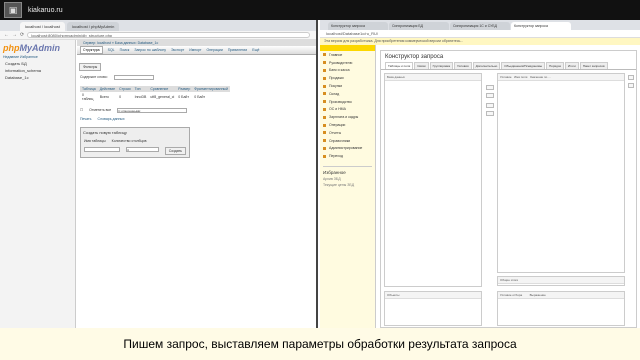 The height and width of the screenshot is (360, 640). What do you see at coordinates (237, 50) in the screenshot?
I see `tab-privileges: Привилегии` at bounding box center [237, 50].